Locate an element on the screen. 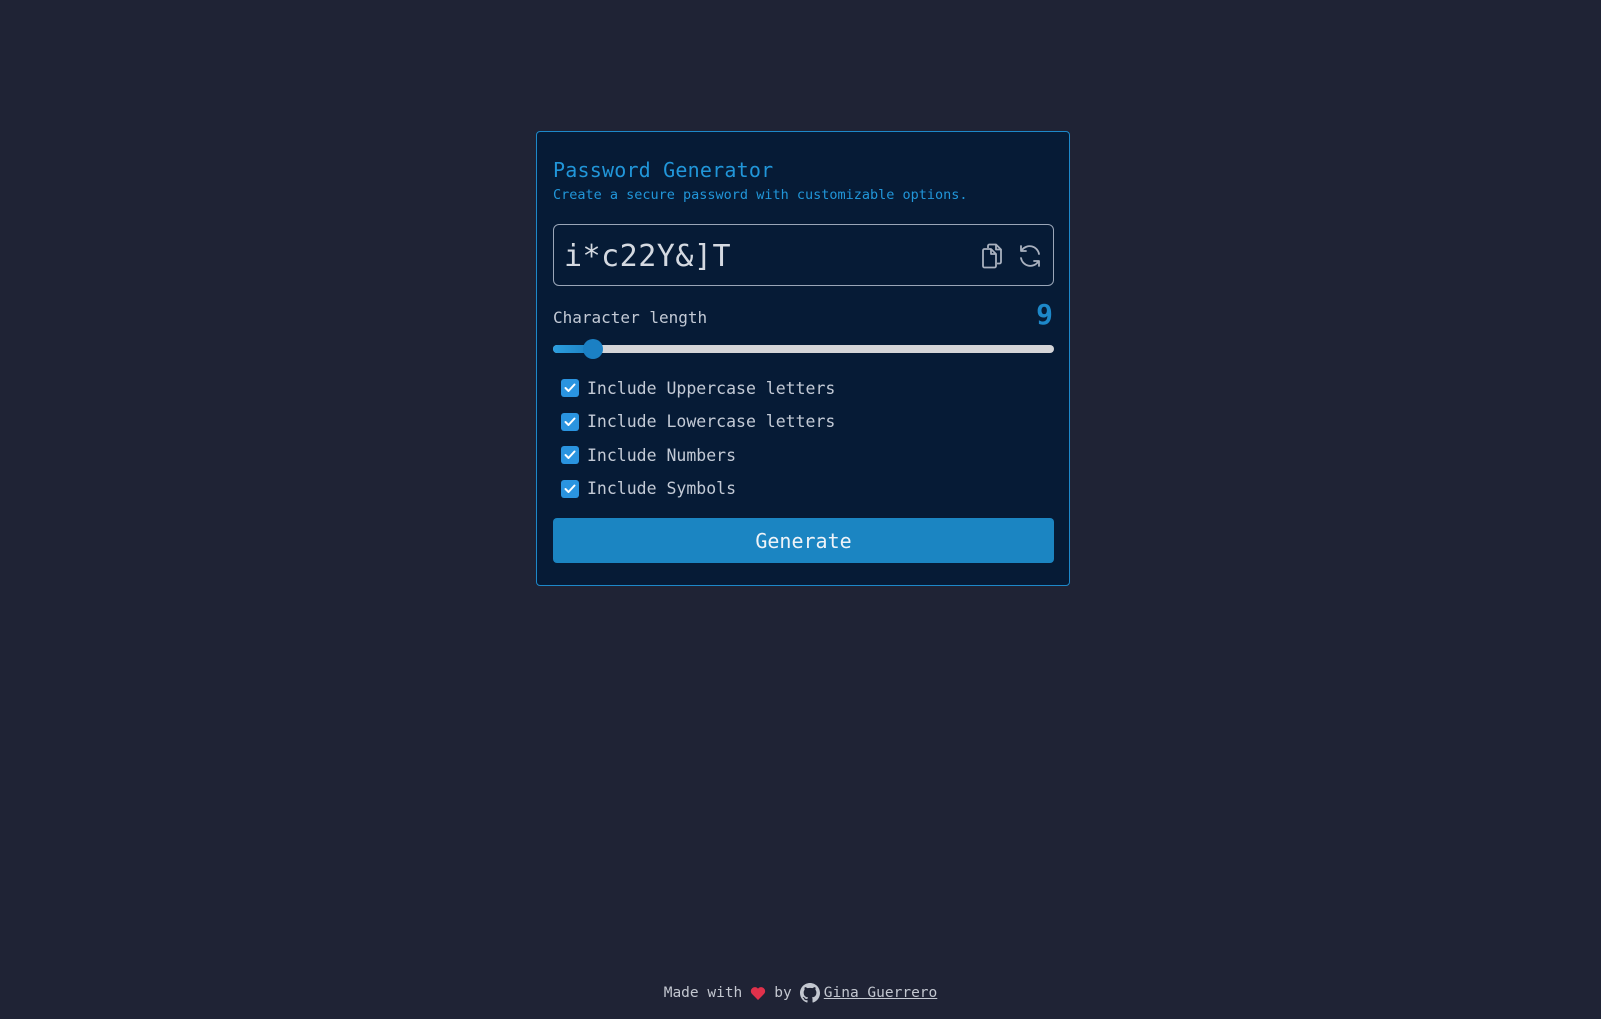 This screenshot has width=1601, height=1019. slider-thumb is located at coordinates (593, 349).